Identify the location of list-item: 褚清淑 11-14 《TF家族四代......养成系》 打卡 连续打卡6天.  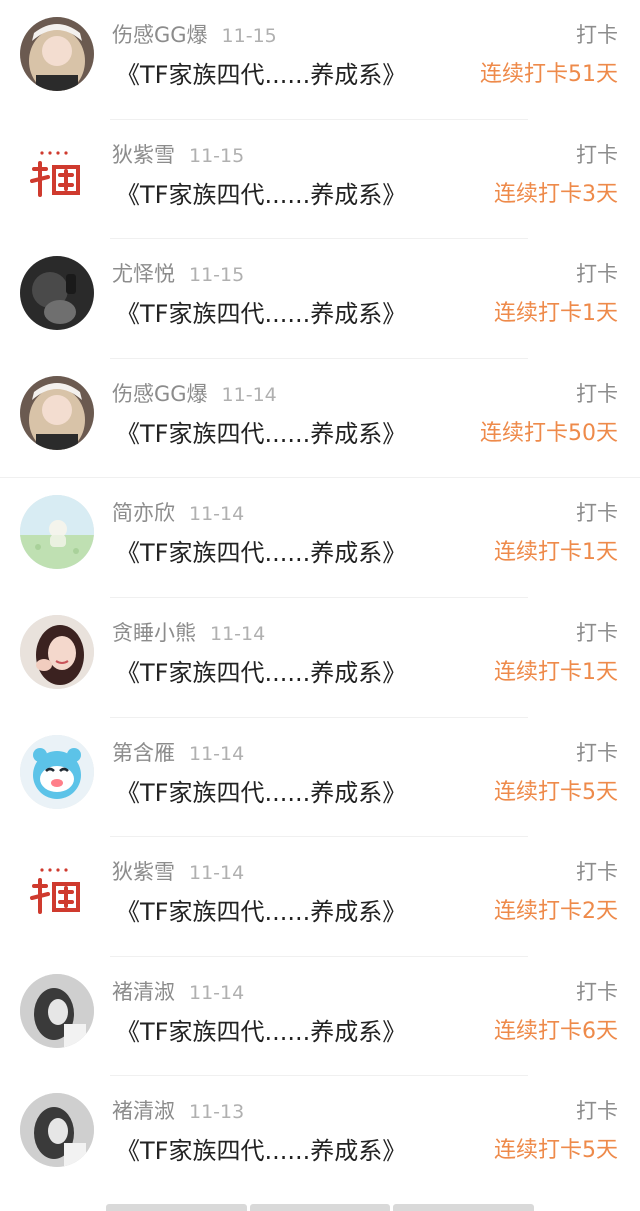
(320, 1017).